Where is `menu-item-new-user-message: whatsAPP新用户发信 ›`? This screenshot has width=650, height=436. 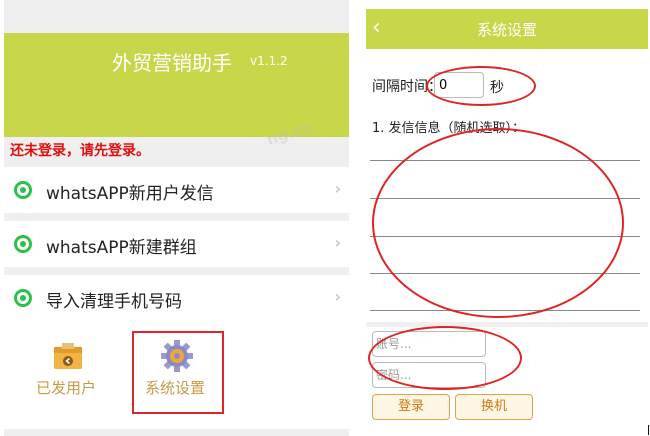
menu-item-new-user-message: whatsAPP新用户发信 › is located at coordinates (176, 190).